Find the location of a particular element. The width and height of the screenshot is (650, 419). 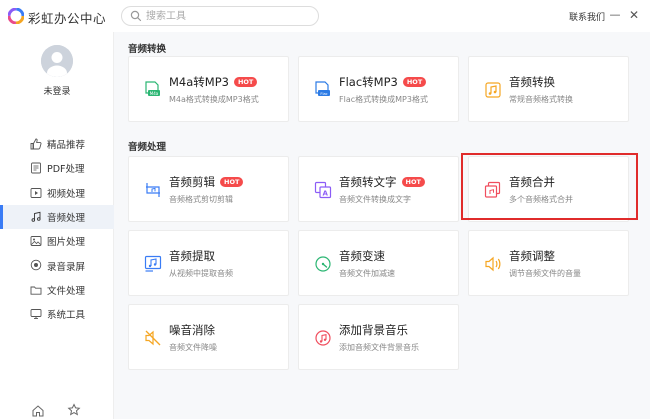

audio-speed-icon is located at coordinates (323, 264).